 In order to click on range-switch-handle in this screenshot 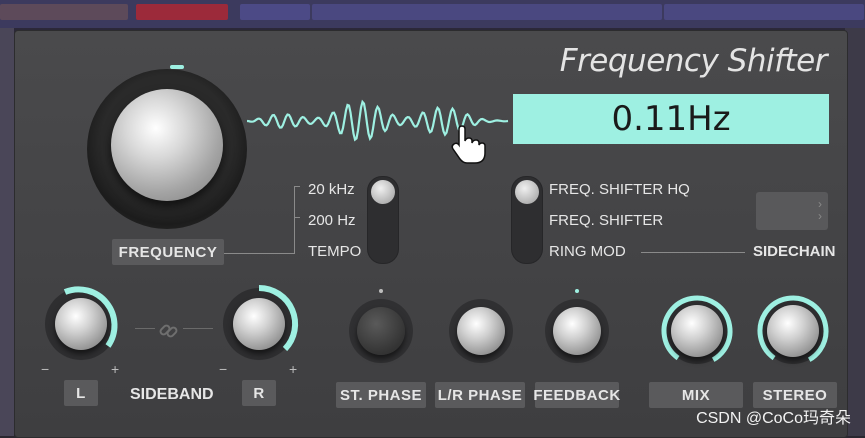, I will do `click(383, 192)`.